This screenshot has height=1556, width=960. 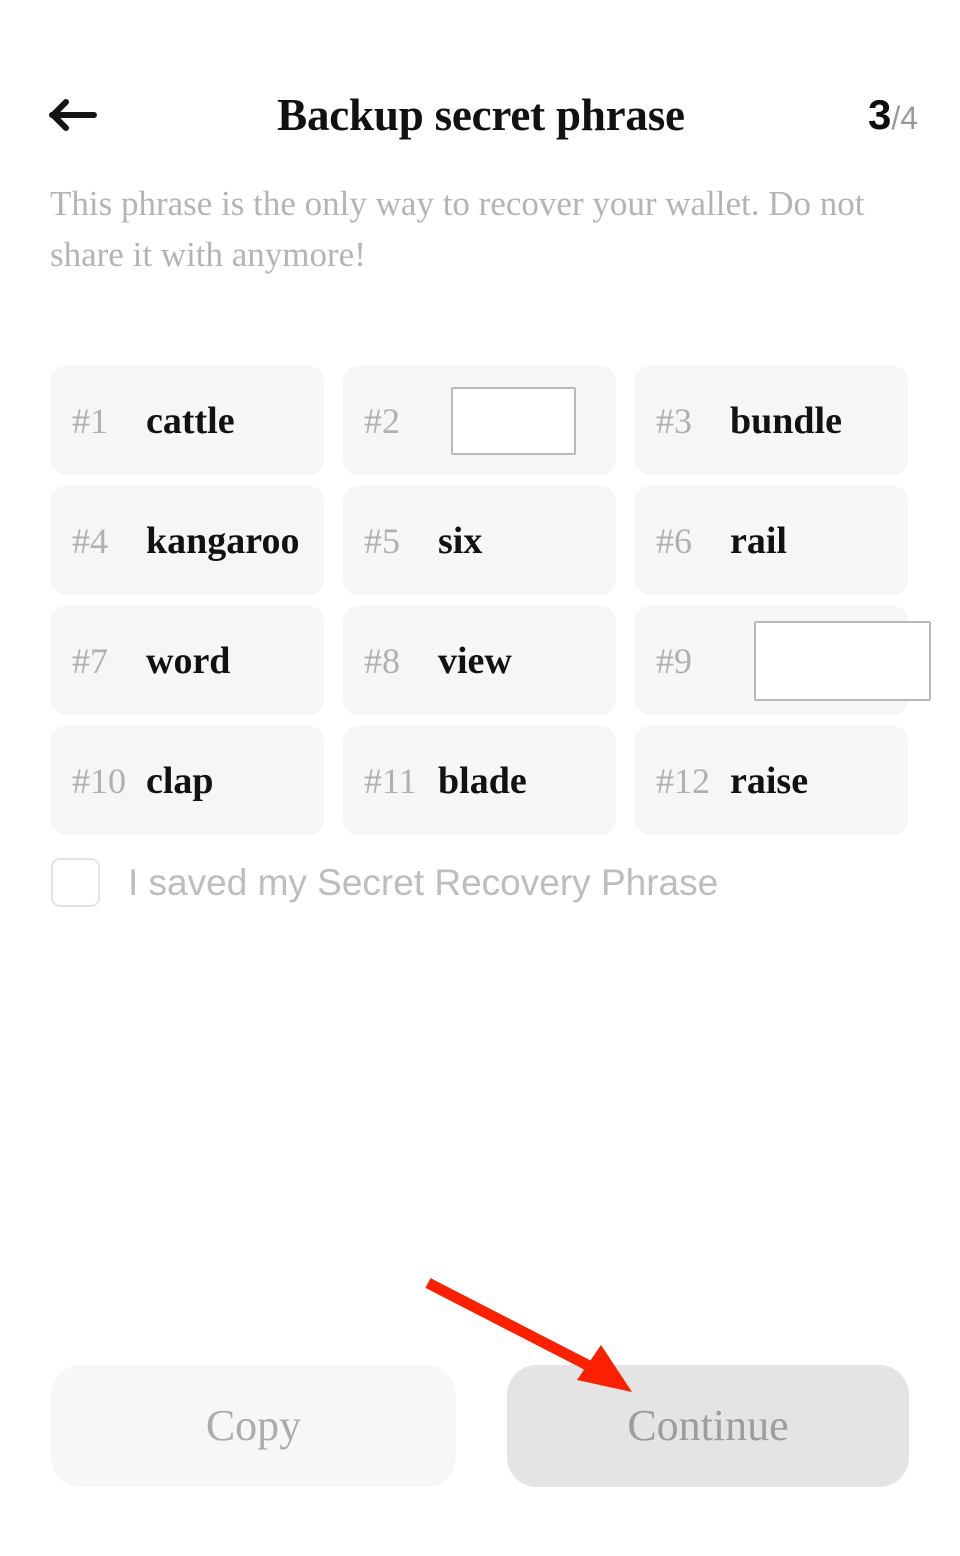 What do you see at coordinates (674, 660) in the screenshot?
I see `seed-word-index: #9` at bounding box center [674, 660].